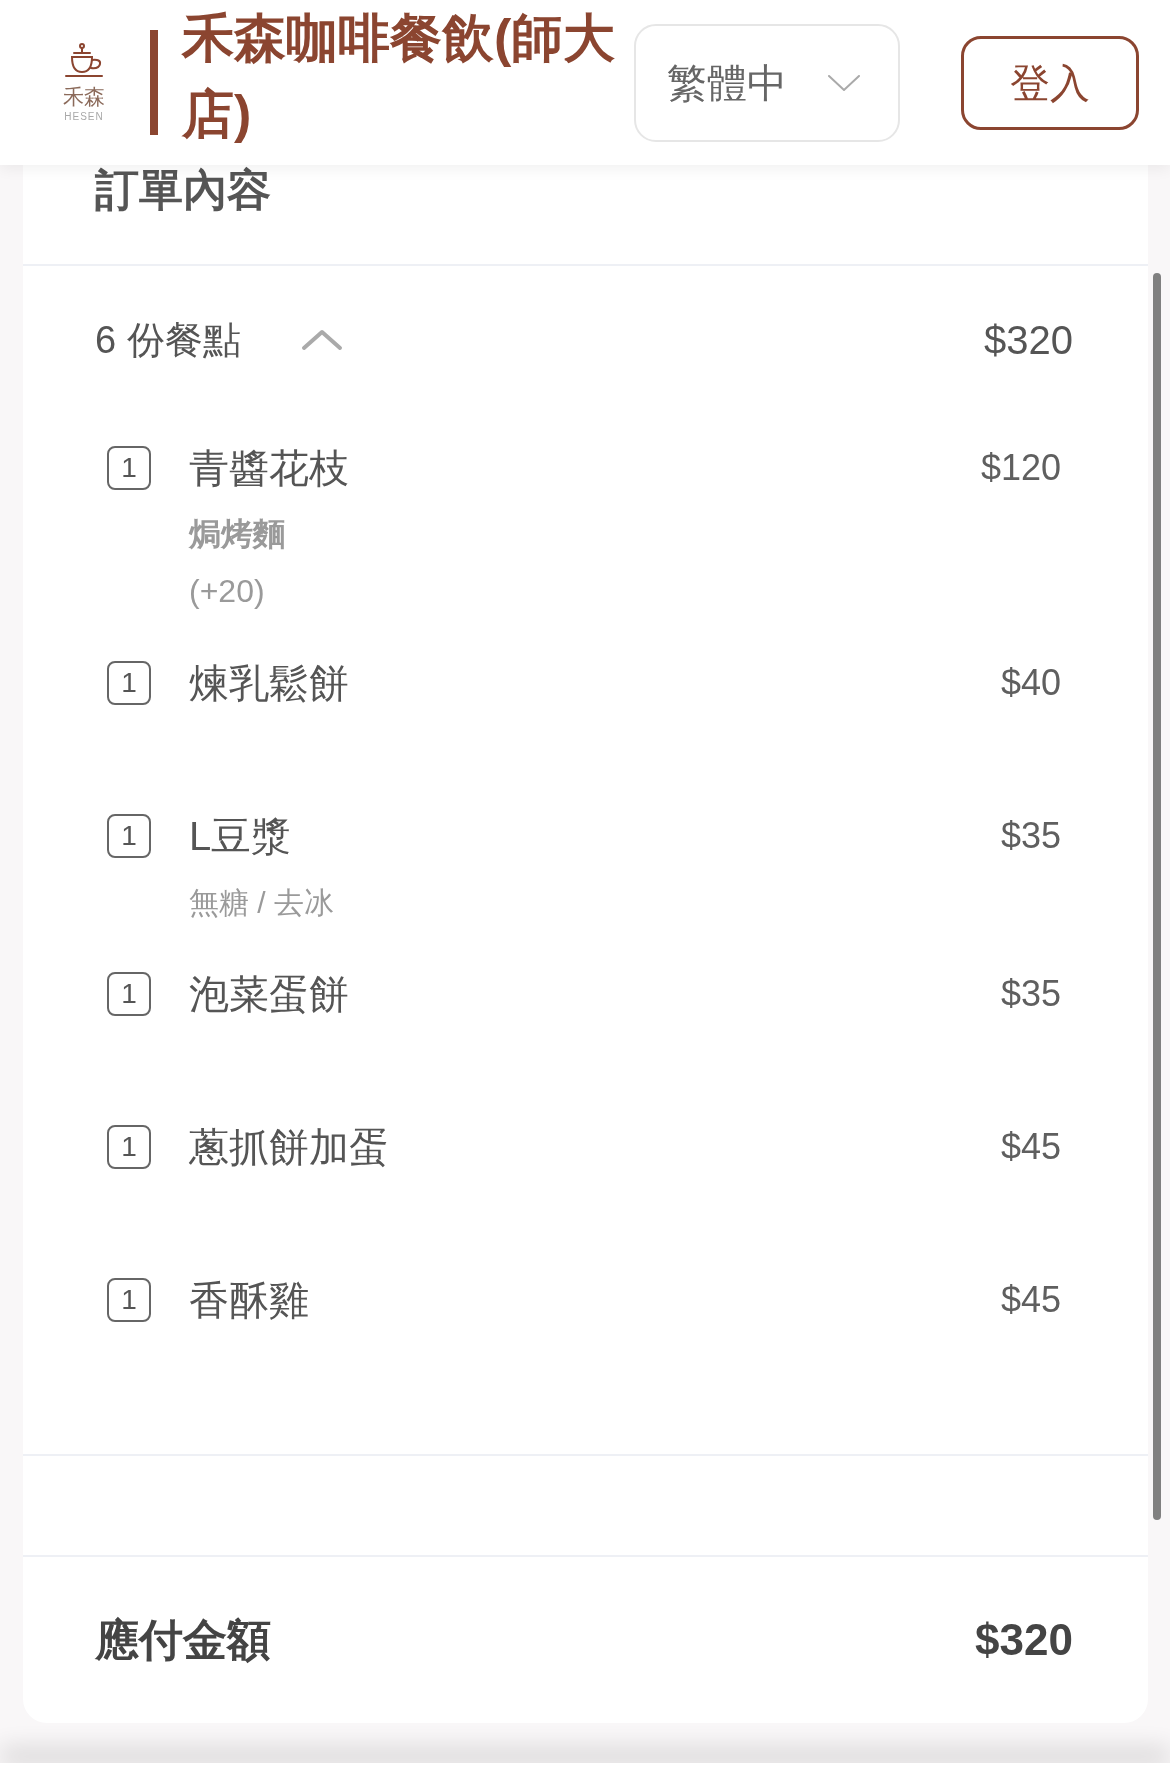 This screenshot has height=1778, width=1170. I want to click on surcharge-text: (+20), so click(227, 591).